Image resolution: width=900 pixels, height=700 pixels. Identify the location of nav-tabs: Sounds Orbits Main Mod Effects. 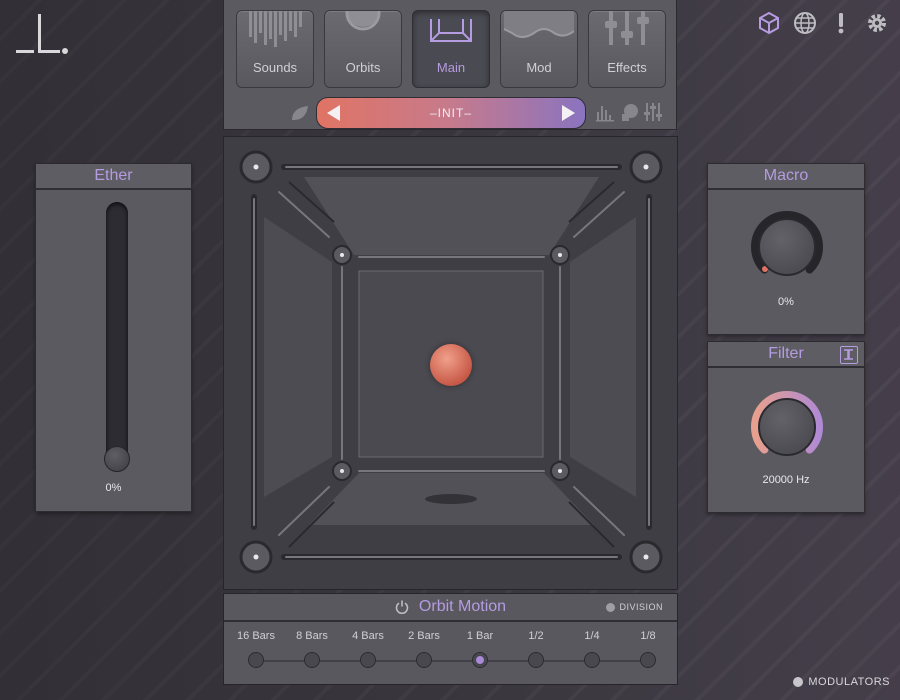
(451, 49).